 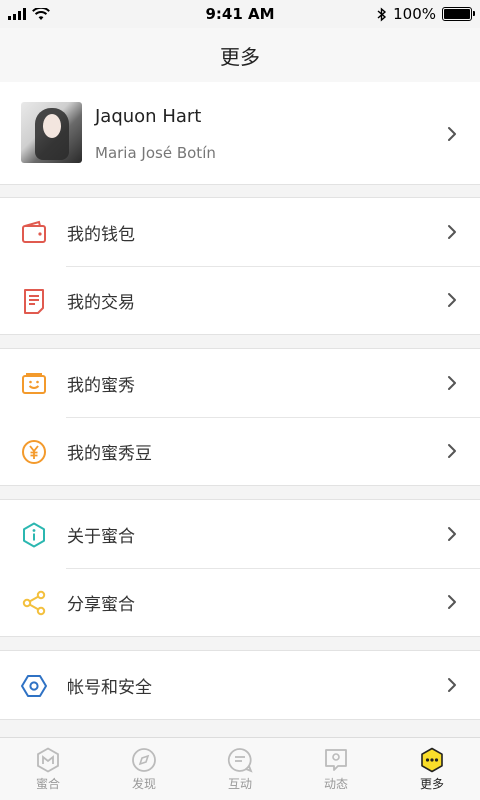 I want to click on tab-interact: 互动, so click(x=240, y=769).